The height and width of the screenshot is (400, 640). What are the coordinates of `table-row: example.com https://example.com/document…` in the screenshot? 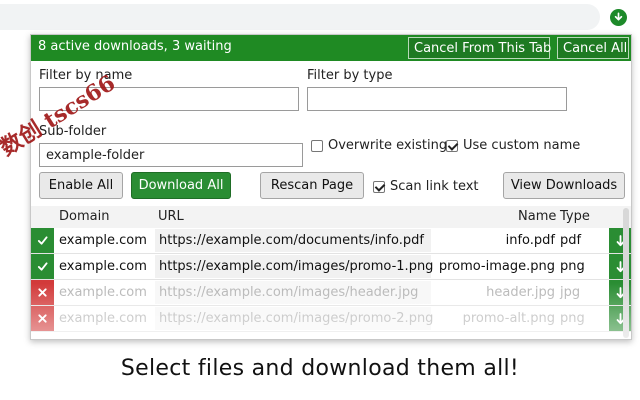 It's located at (331, 241).